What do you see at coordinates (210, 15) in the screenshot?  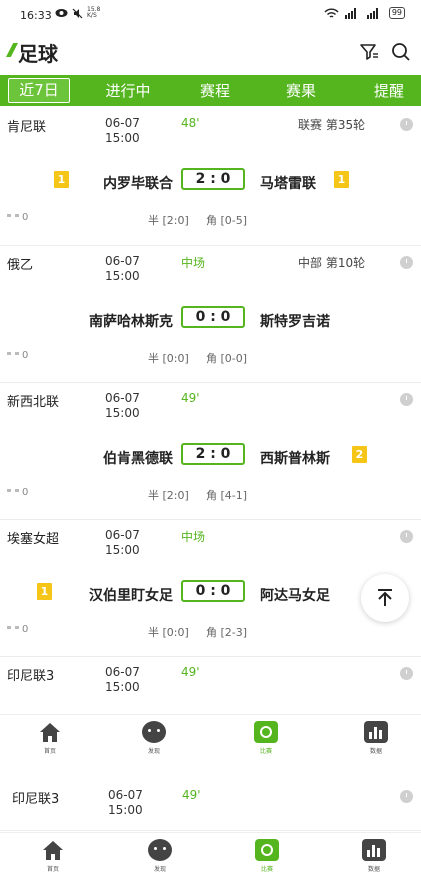 I see `status-bar: 16:33 15.8 K/S 99` at bounding box center [210, 15].